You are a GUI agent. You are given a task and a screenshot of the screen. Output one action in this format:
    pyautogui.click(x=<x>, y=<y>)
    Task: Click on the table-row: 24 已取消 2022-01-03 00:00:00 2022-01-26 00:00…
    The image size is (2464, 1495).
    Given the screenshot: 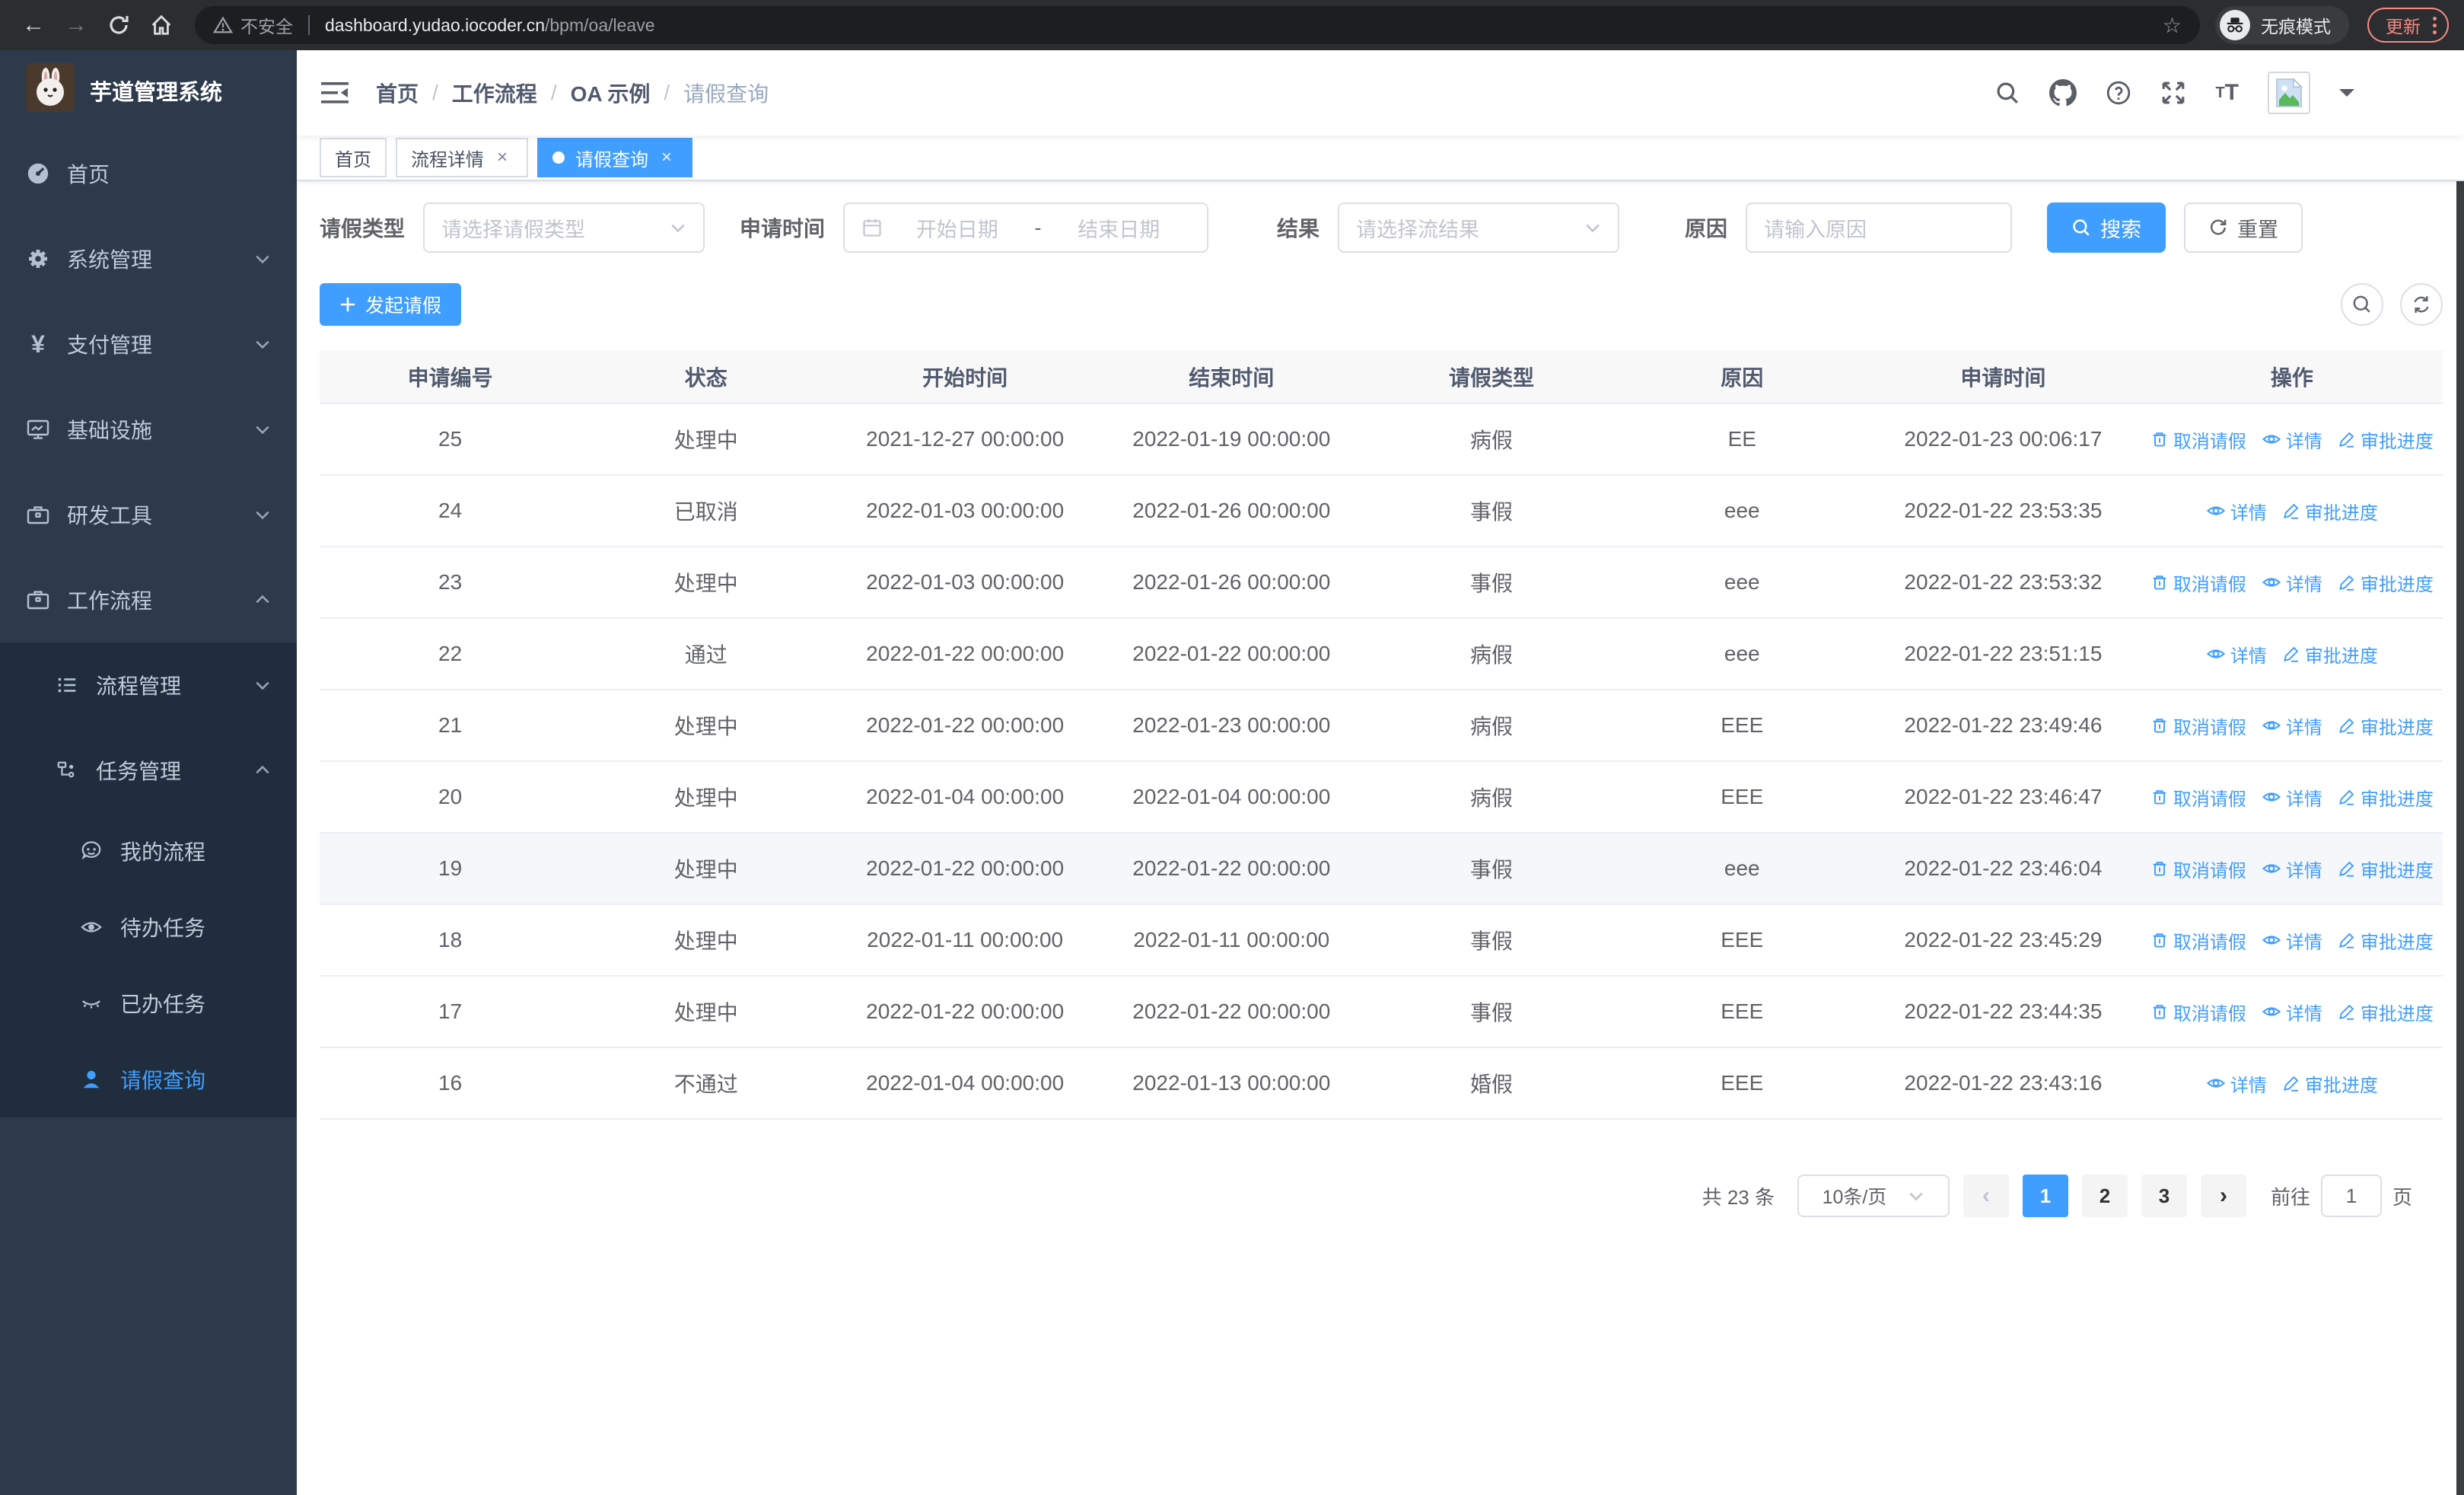 What is the action you would take?
    pyautogui.click(x=1381, y=511)
    